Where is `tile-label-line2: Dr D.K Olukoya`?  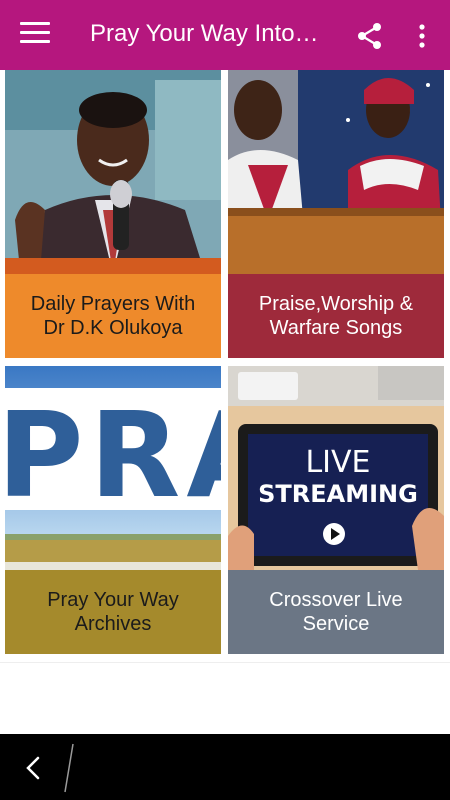 tile-label-line2: Dr D.K Olukoya is located at coordinates (113, 328).